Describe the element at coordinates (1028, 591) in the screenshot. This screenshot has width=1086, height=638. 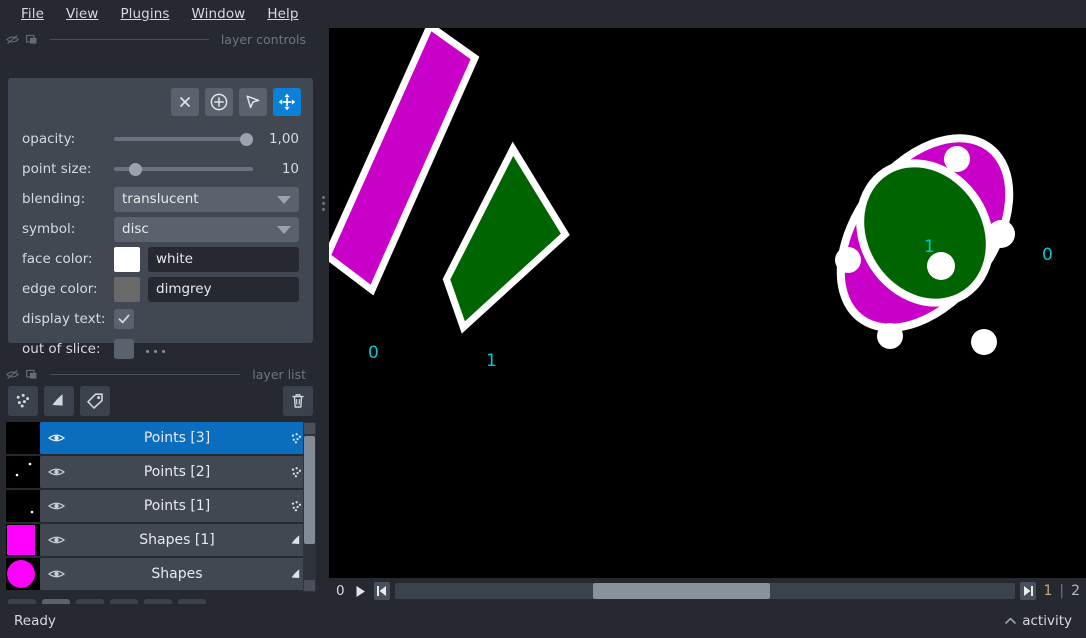
I see `jump-last-button` at that location.